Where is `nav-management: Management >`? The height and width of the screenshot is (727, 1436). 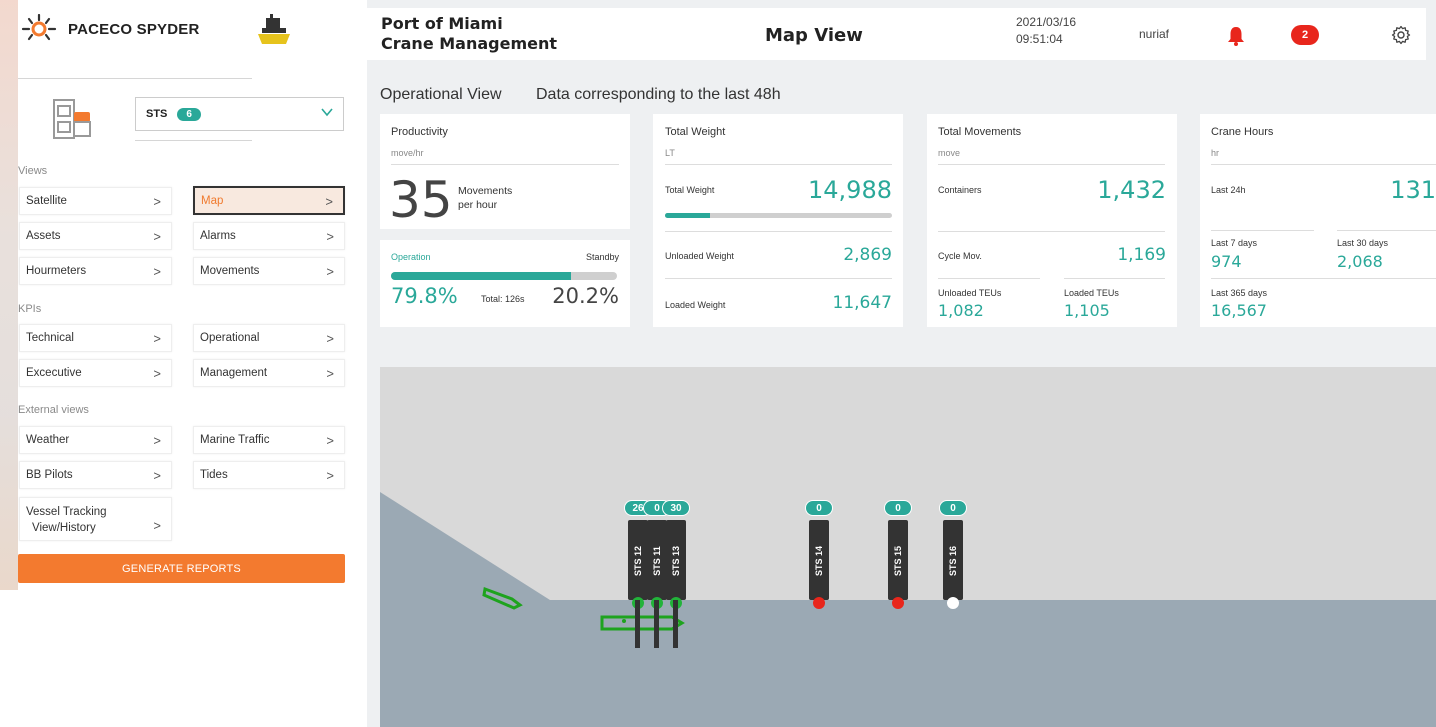
nav-management: Management > is located at coordinates (269, 373).